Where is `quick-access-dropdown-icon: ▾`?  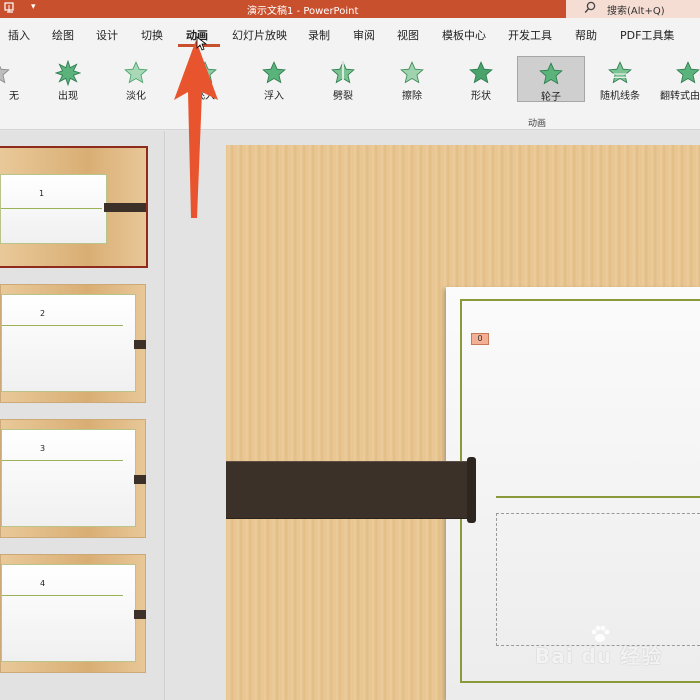
quick-access-dropdown-icon: ▾ is located at coordinates (33, 7).